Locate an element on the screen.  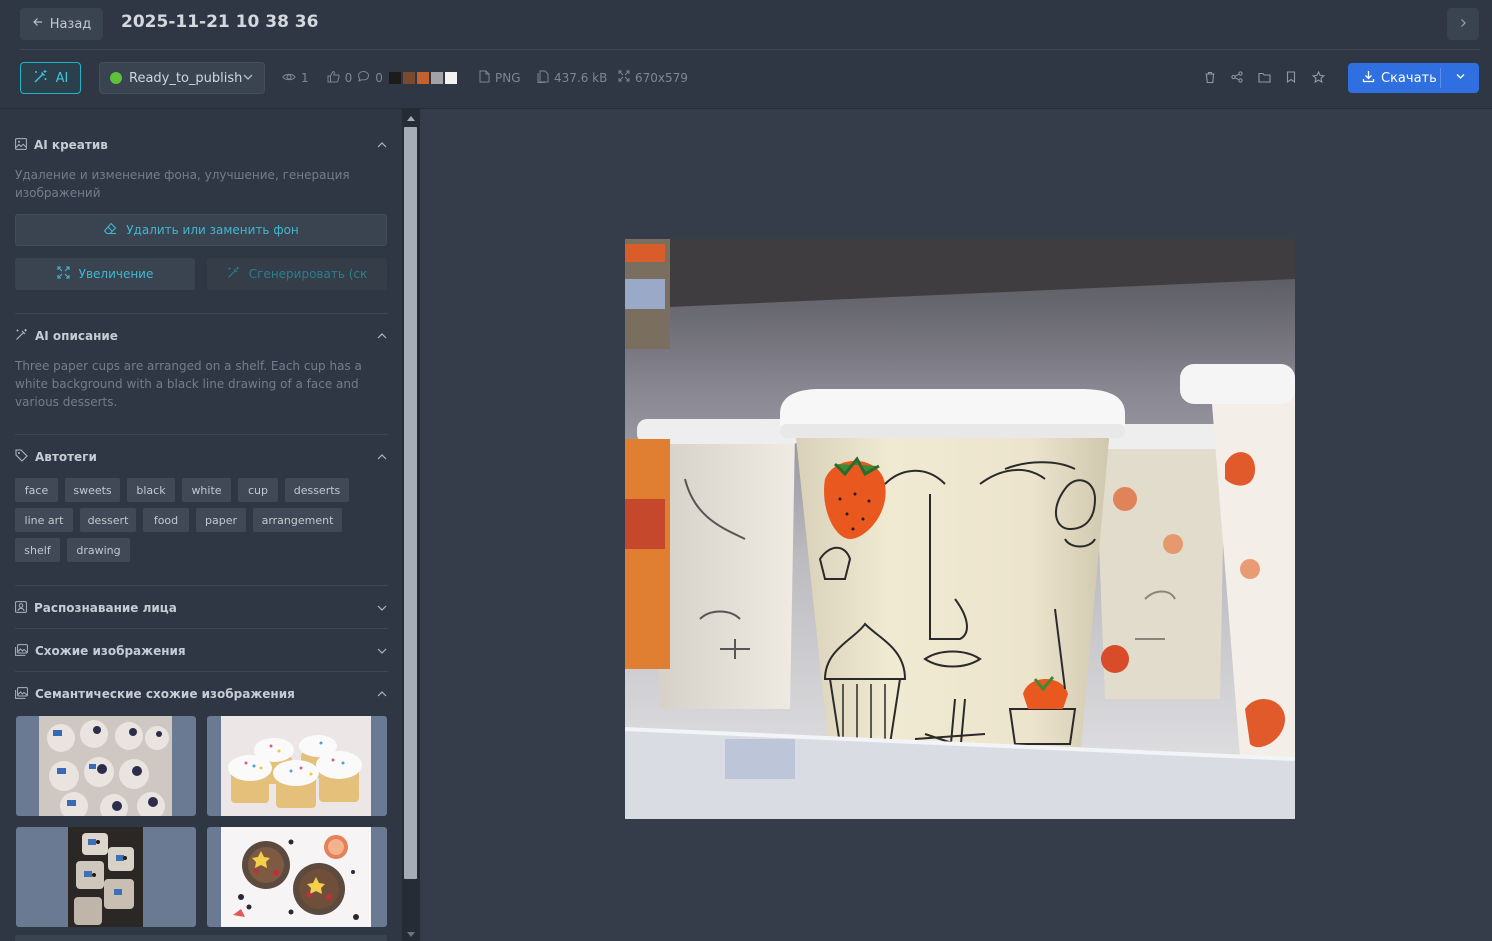
section-title: Семантические схожие изображения is located at coordinates (165, 694).